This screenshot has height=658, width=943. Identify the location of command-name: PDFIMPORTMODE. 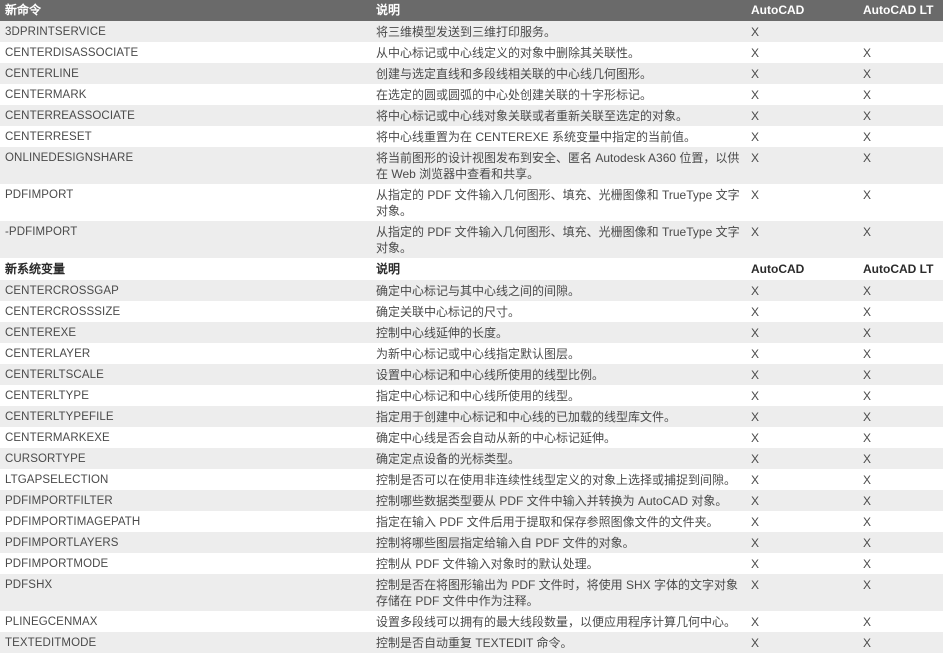
(57, 564).